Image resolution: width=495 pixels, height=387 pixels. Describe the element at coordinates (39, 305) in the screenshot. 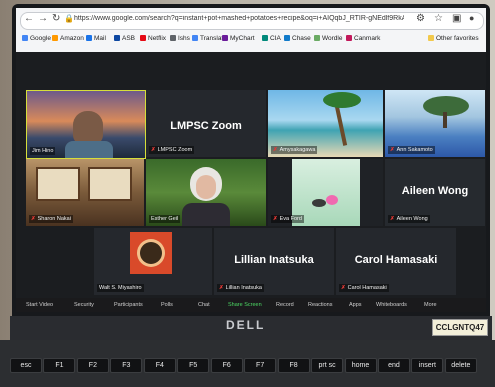

I see `toolbar-start-video: Start Video` at that location.